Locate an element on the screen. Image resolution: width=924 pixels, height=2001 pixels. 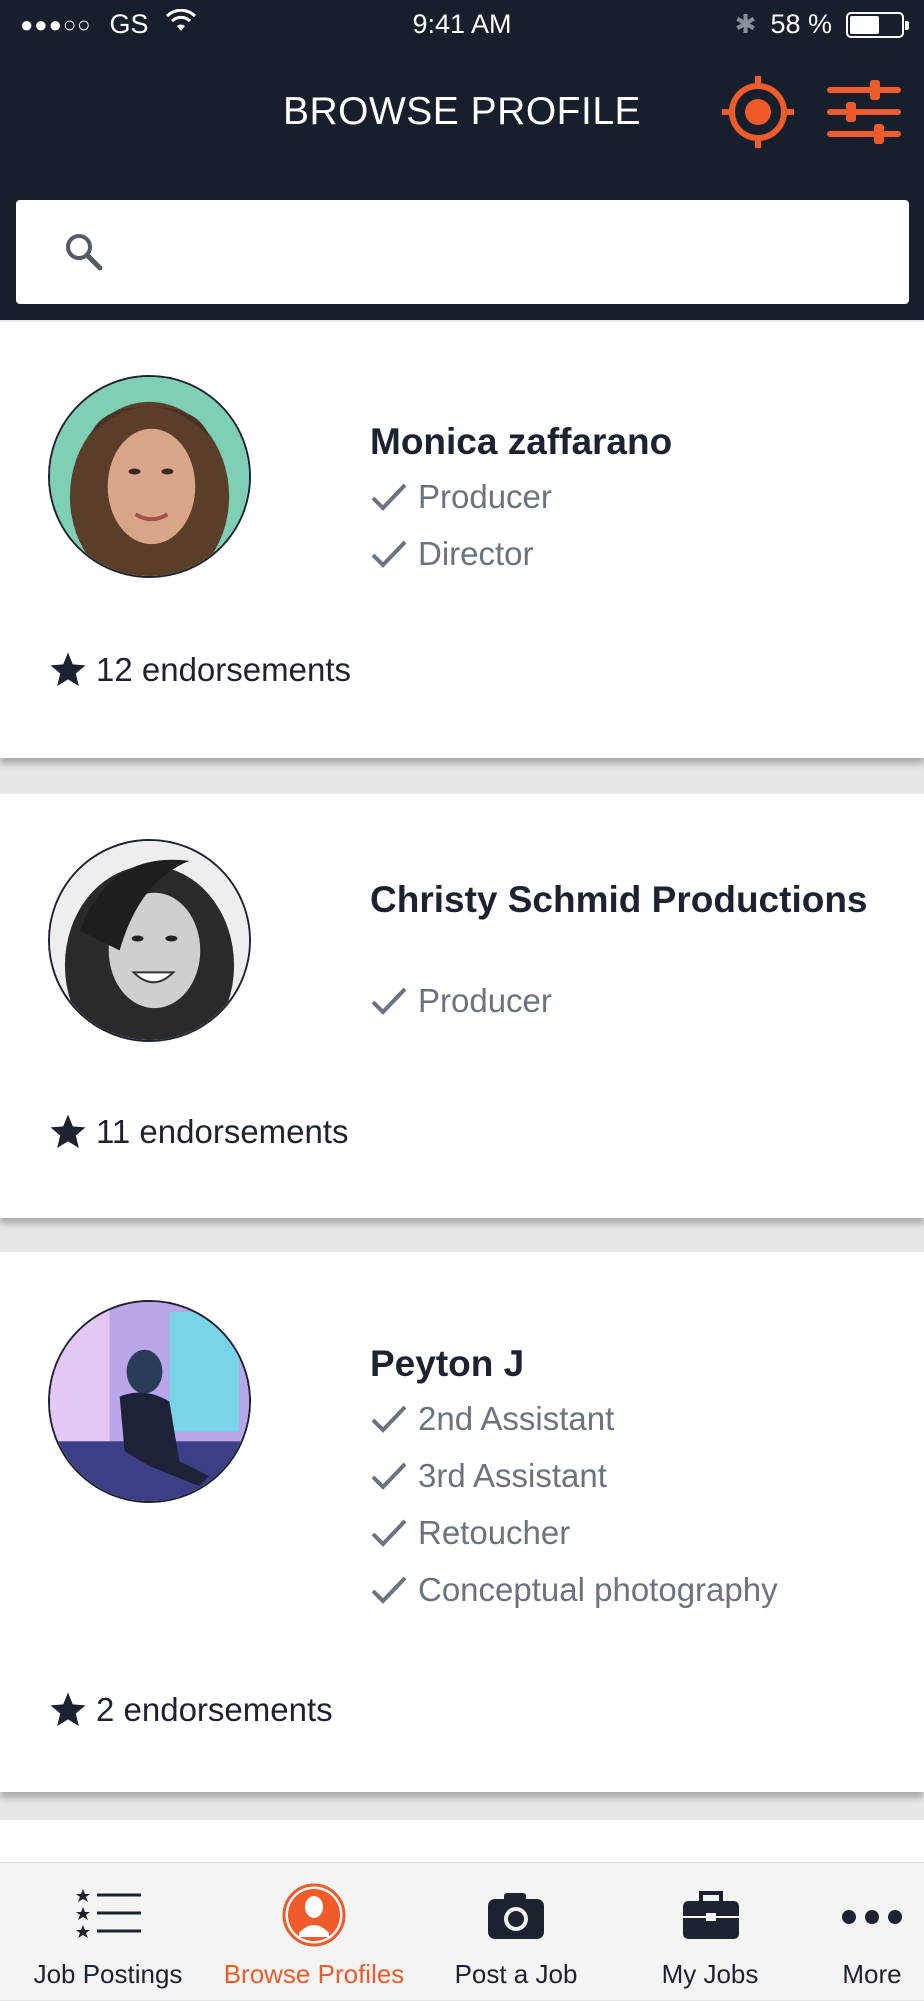
battery-icon is located at coordinates (877, 24).